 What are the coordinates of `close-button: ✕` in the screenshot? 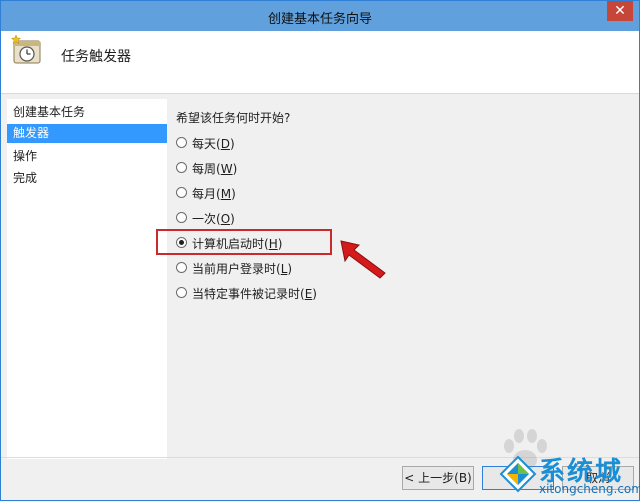 It's located at (620, 11).